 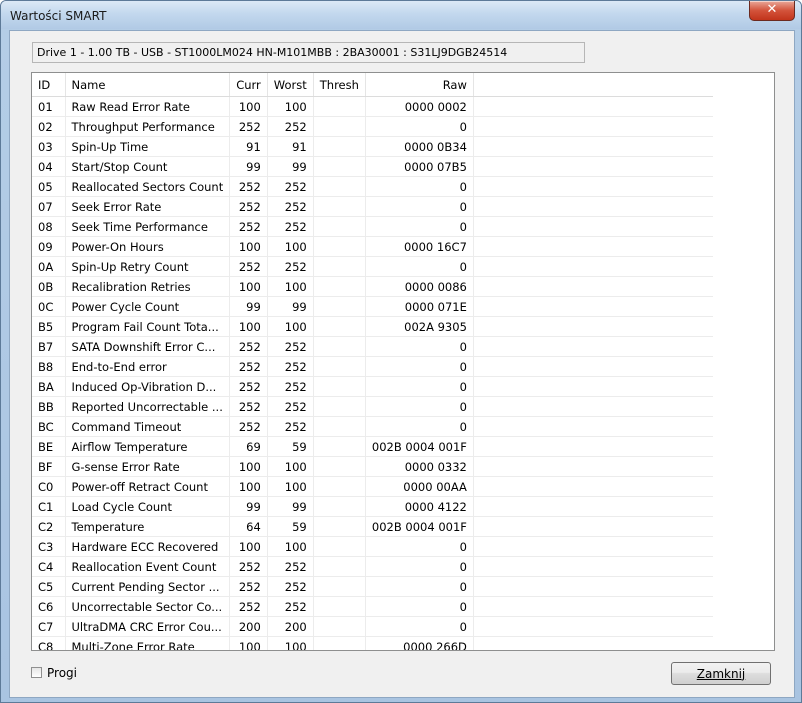 I want to click on table-row: C6 Uncorrectable Sector Co... 252 252 0, so click(x=373, y=606).